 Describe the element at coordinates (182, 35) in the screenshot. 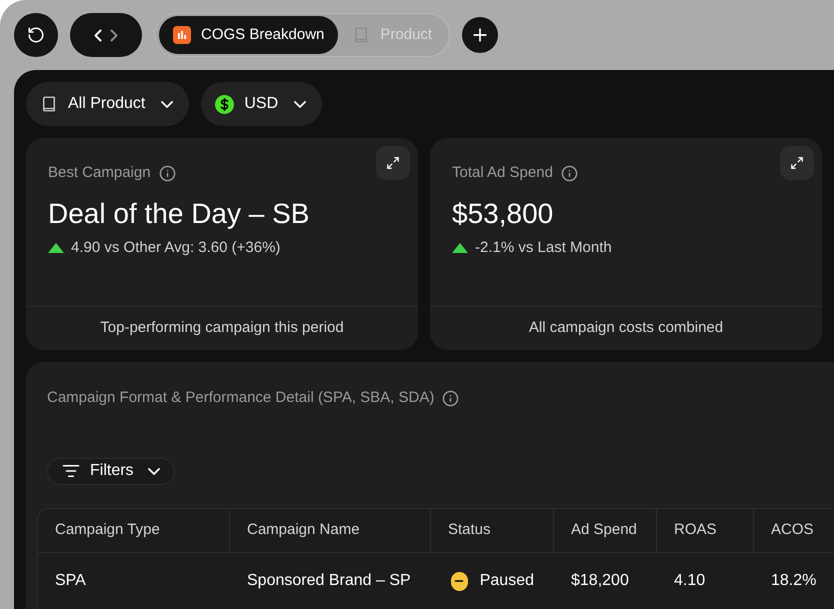

I see `bar-chart-icon` at that location.